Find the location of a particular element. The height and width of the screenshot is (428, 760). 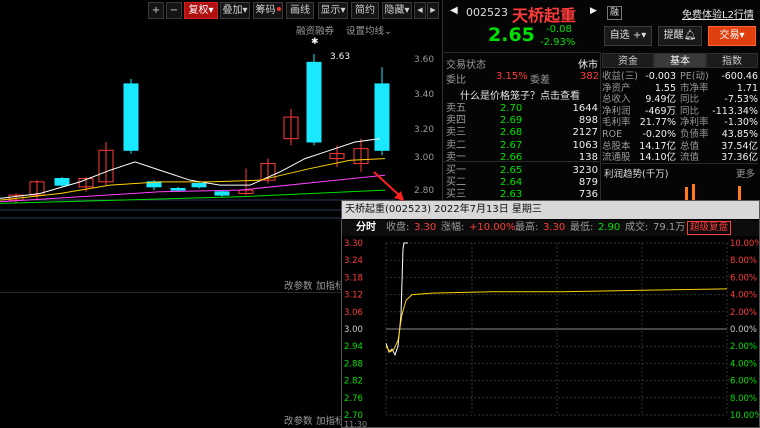

info-tabs: 资金 基本 指数 is located at coordinates (680, 60).